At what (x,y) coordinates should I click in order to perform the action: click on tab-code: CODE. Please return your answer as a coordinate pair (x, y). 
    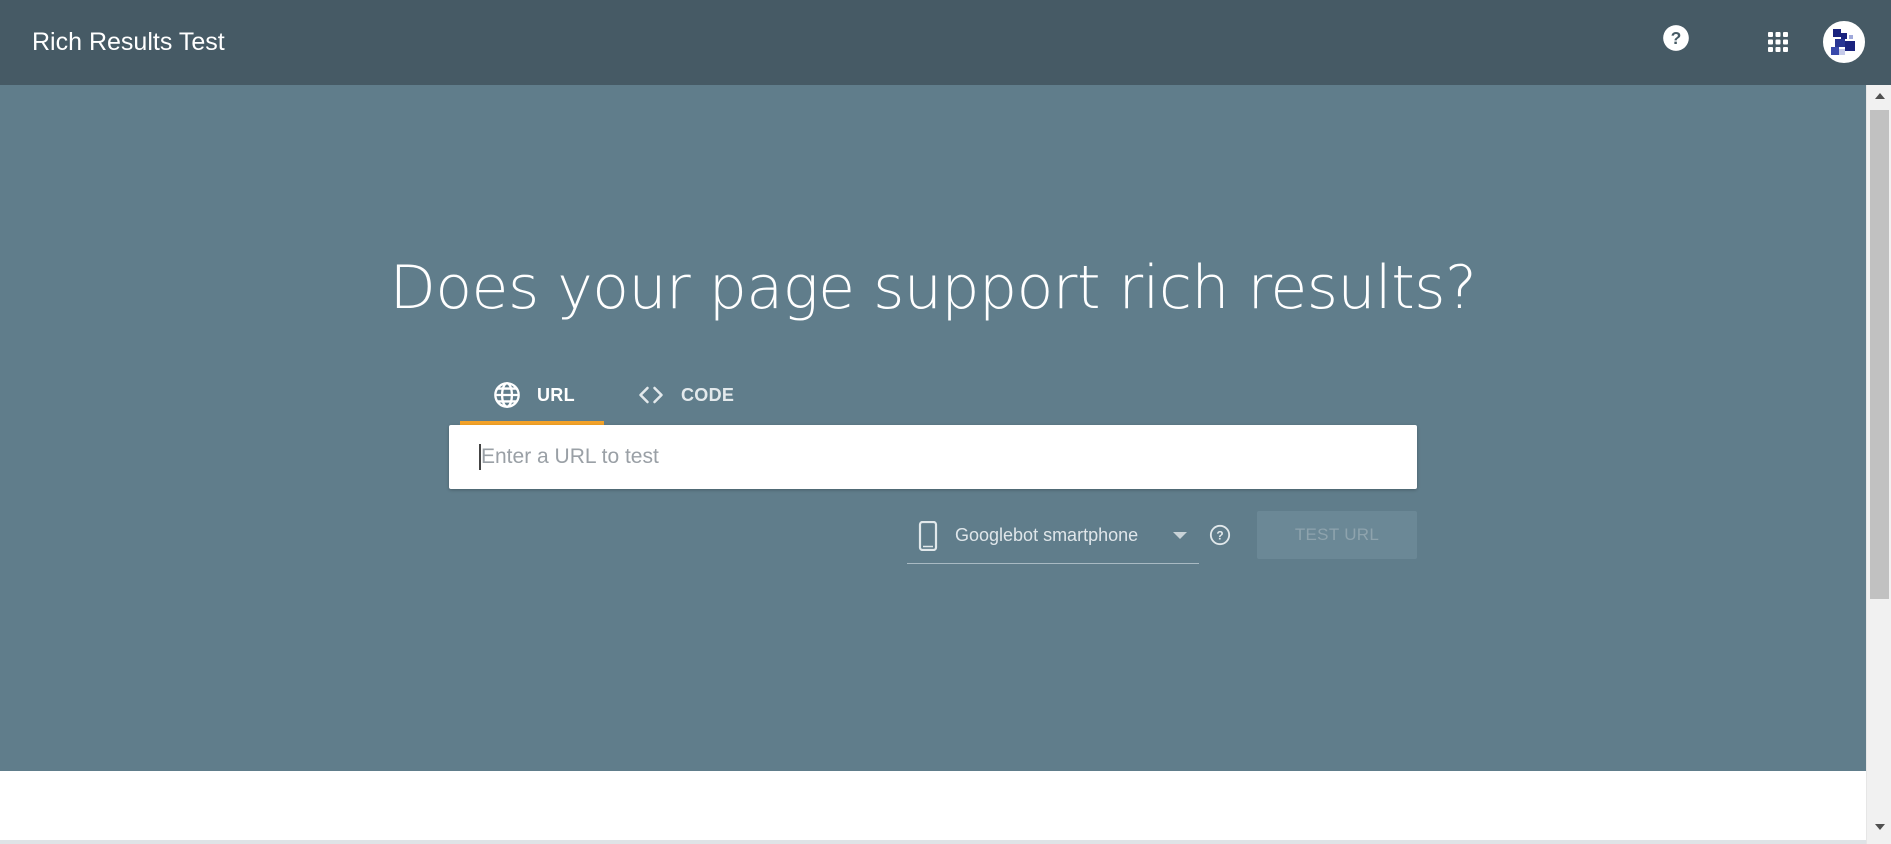
    Looking at the image, I should click on (697, 395).